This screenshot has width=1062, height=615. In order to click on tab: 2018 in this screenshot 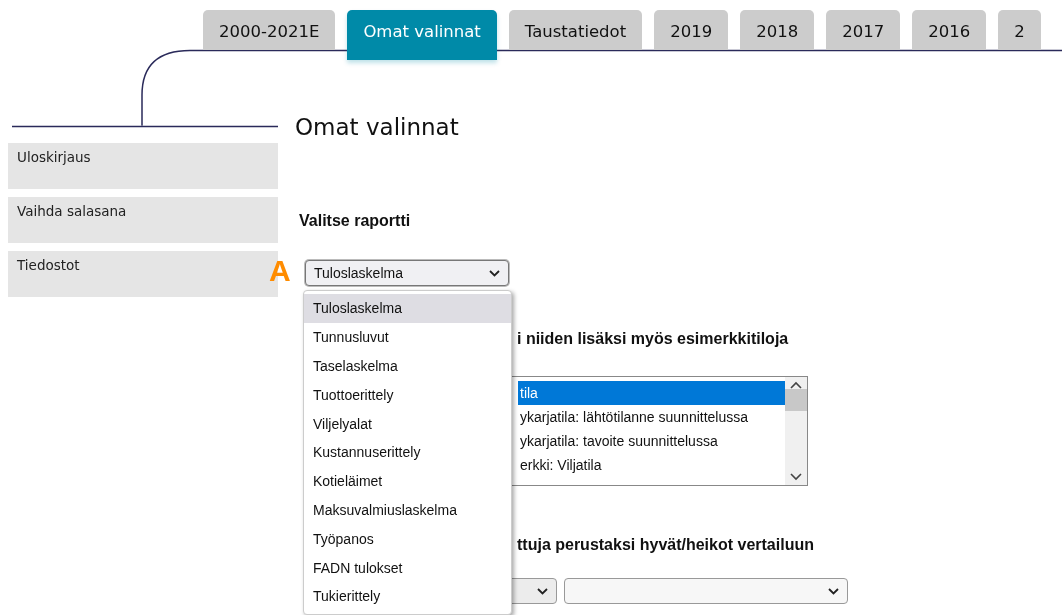, I will do `click(777, 30)`.